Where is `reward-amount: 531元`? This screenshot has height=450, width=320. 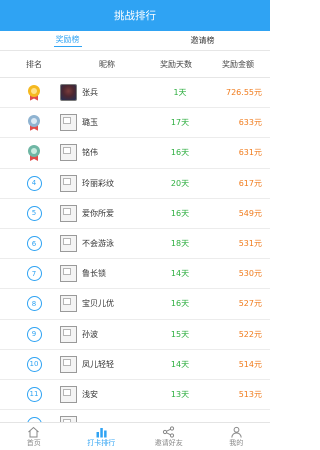
reward-amount: 531元 is located at coordinates (250, 244).